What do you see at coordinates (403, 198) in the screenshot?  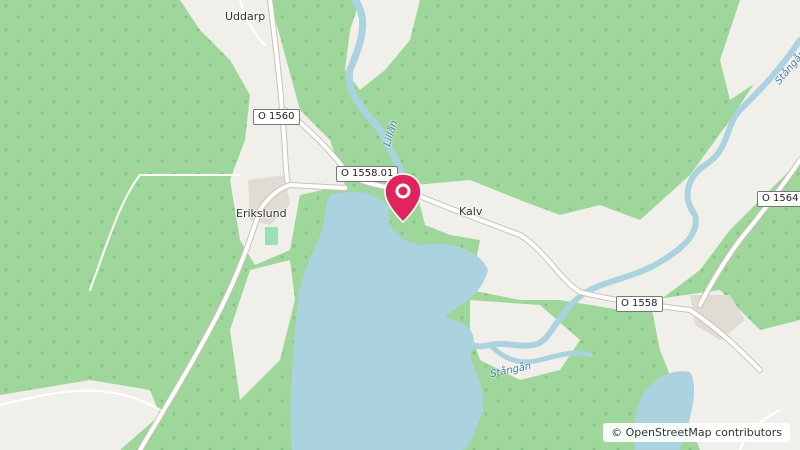 I see `map-pin-icon` at bounding box center [403, 198].